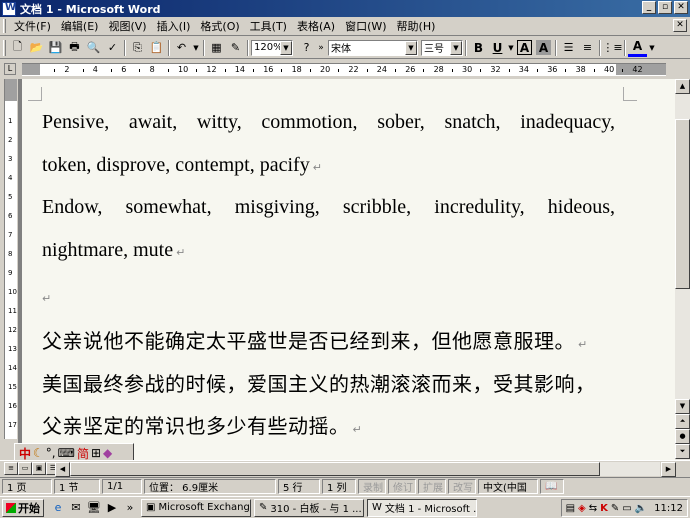 Image resolution: width=690 pixels, height=518 pixels. What do you see at coordinates (652, 48) in the screenshot?
I see `font-color-dropdown-icon: ▼` at bounding box center [652, 48].